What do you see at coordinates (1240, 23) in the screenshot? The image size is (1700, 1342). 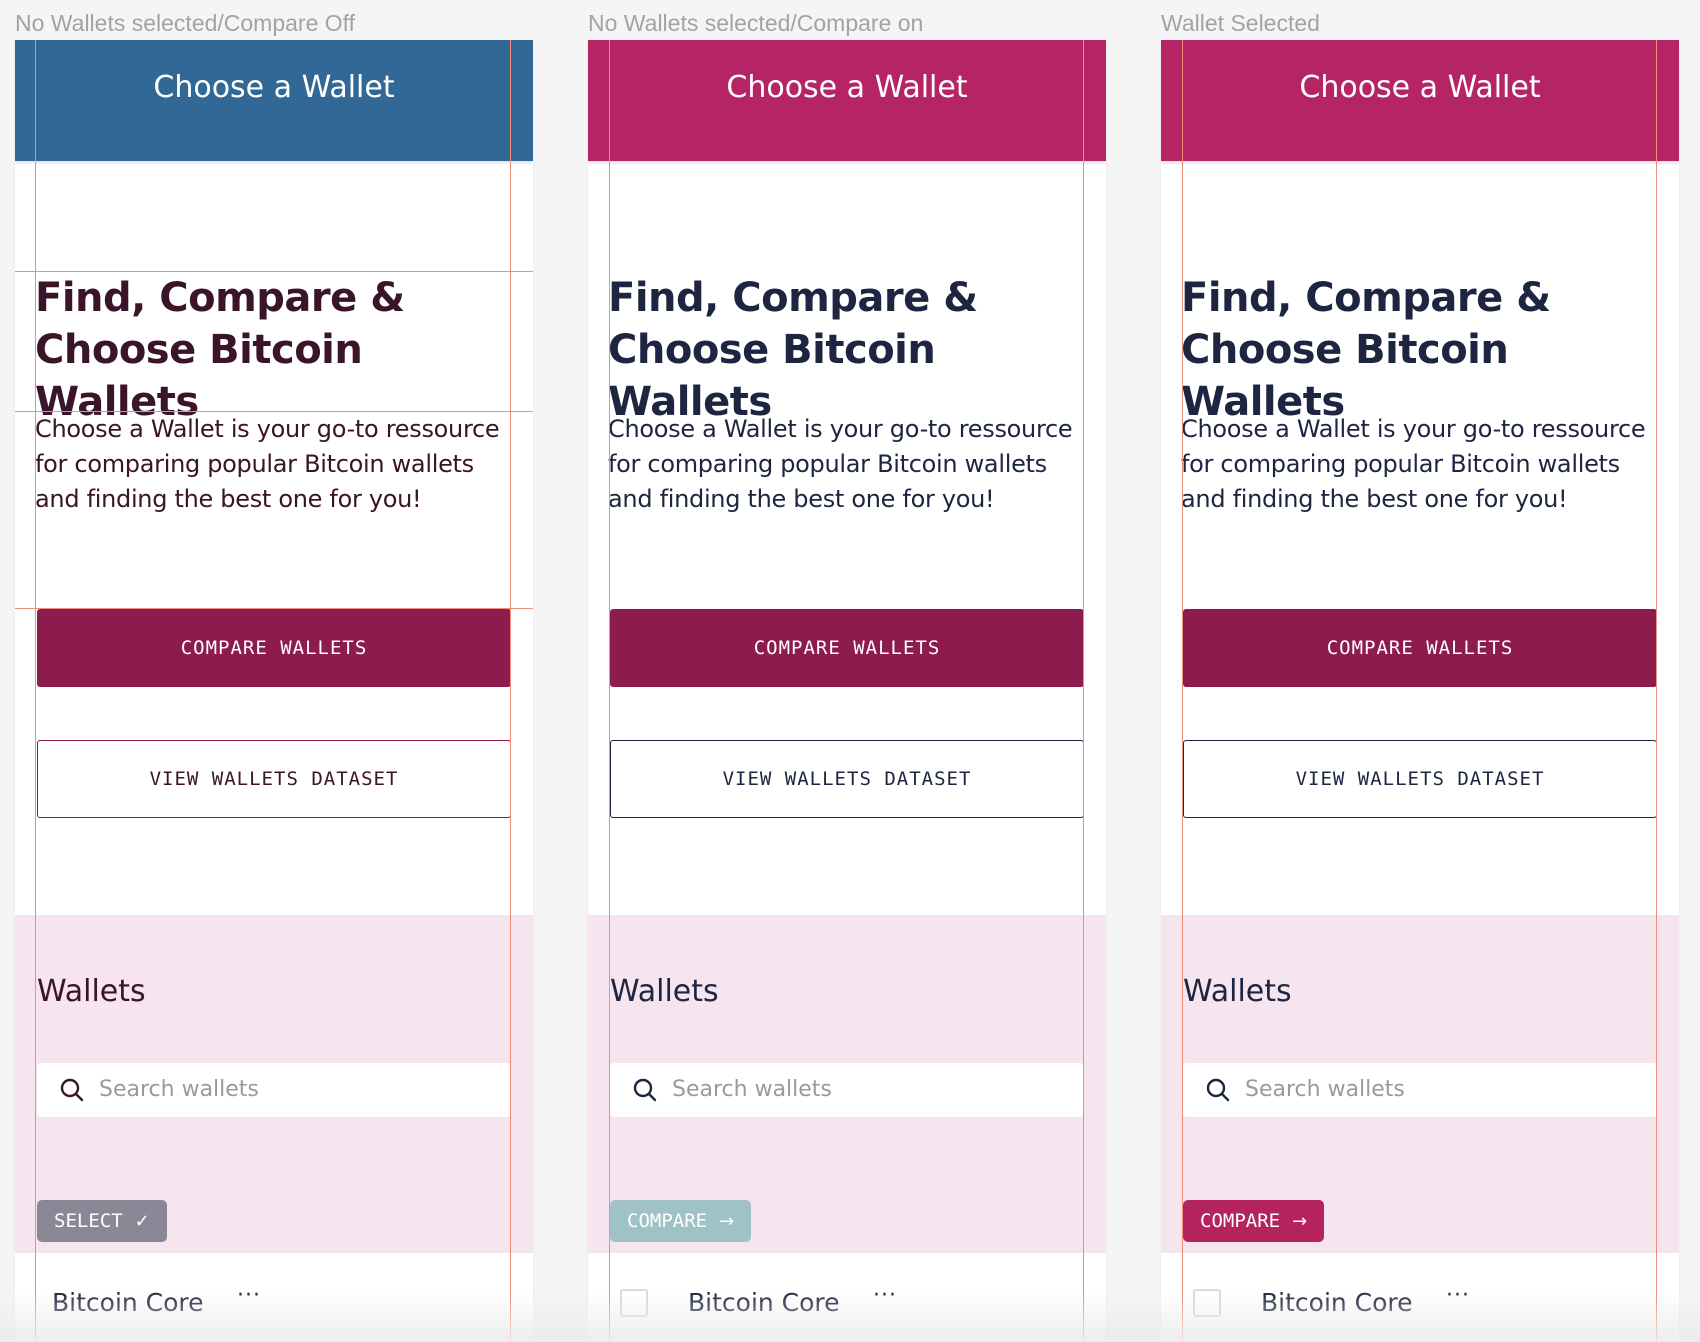 I see `frame-label: Wallet Selected` at bounding box center [1240, 23].